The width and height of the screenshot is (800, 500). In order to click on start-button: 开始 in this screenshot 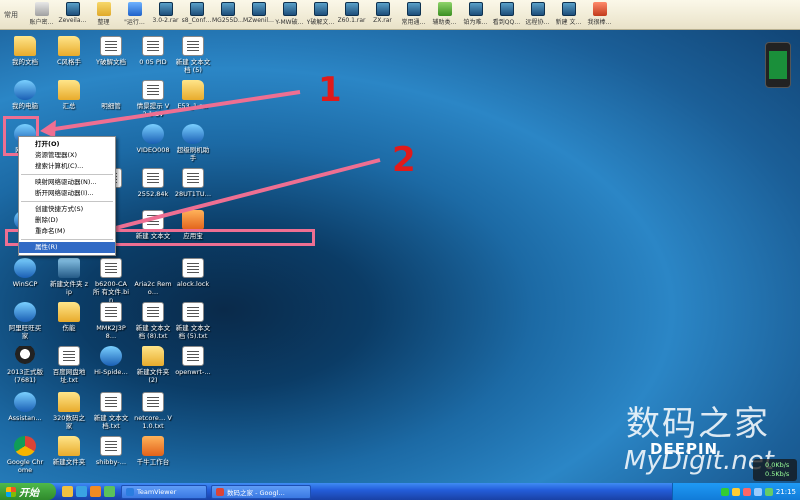, I will do `click(28, 491)`.